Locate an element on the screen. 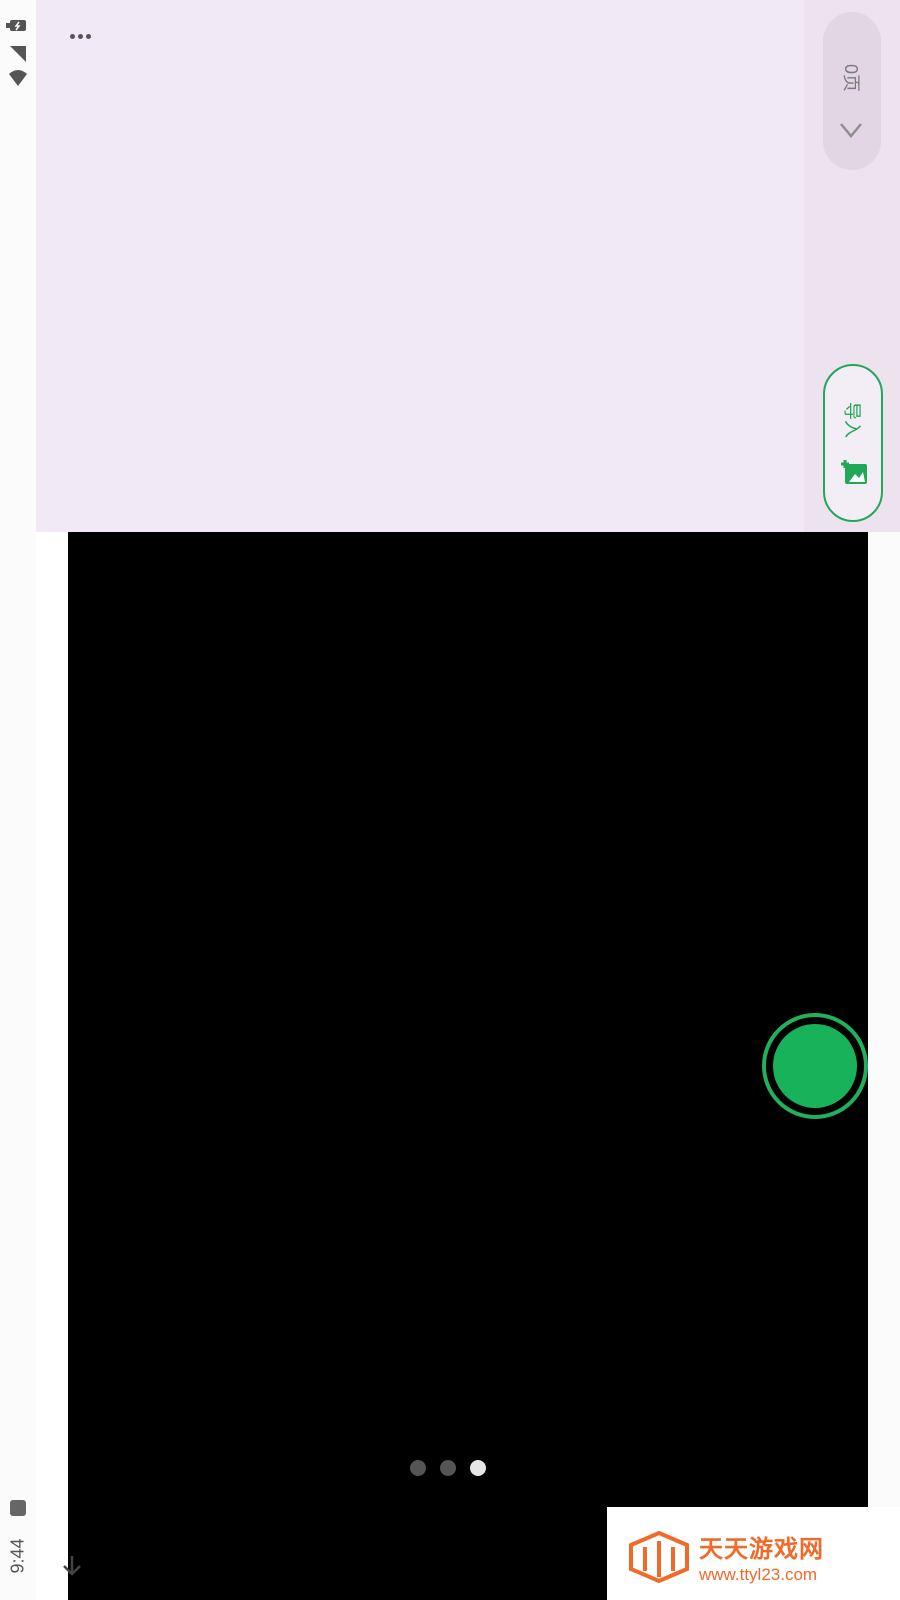 The image size is (900, 1600). watermark-url: www.ttyl23.com is located at coordinates (758, 1574).